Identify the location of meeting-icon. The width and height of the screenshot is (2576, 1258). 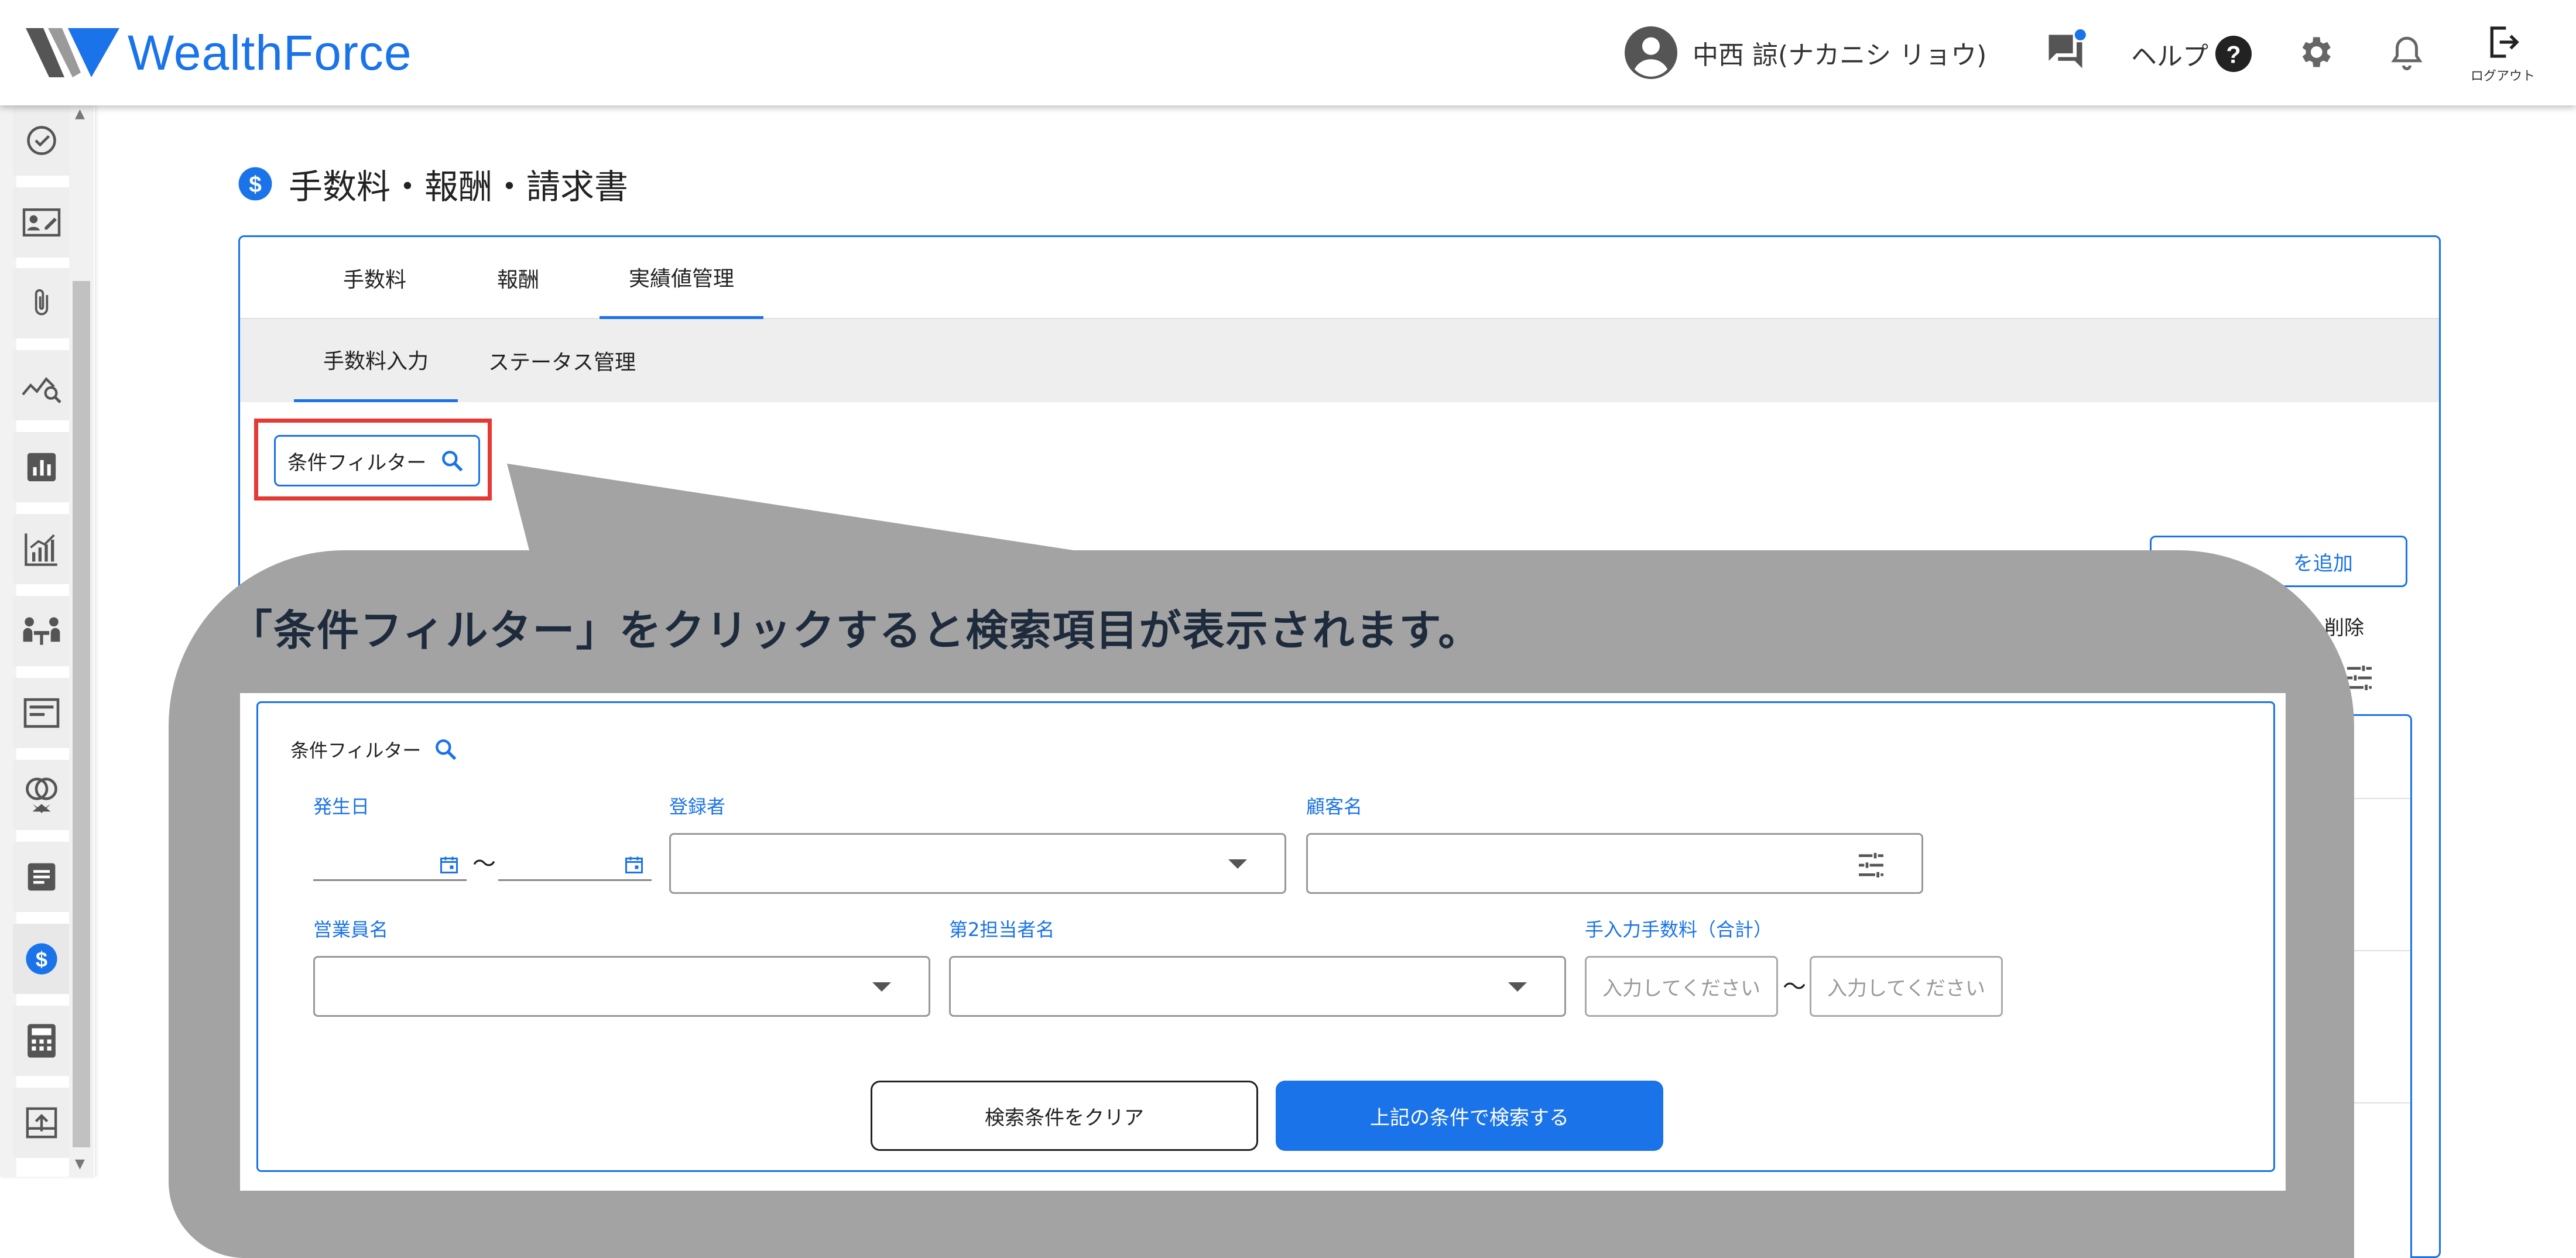
(41, 631).